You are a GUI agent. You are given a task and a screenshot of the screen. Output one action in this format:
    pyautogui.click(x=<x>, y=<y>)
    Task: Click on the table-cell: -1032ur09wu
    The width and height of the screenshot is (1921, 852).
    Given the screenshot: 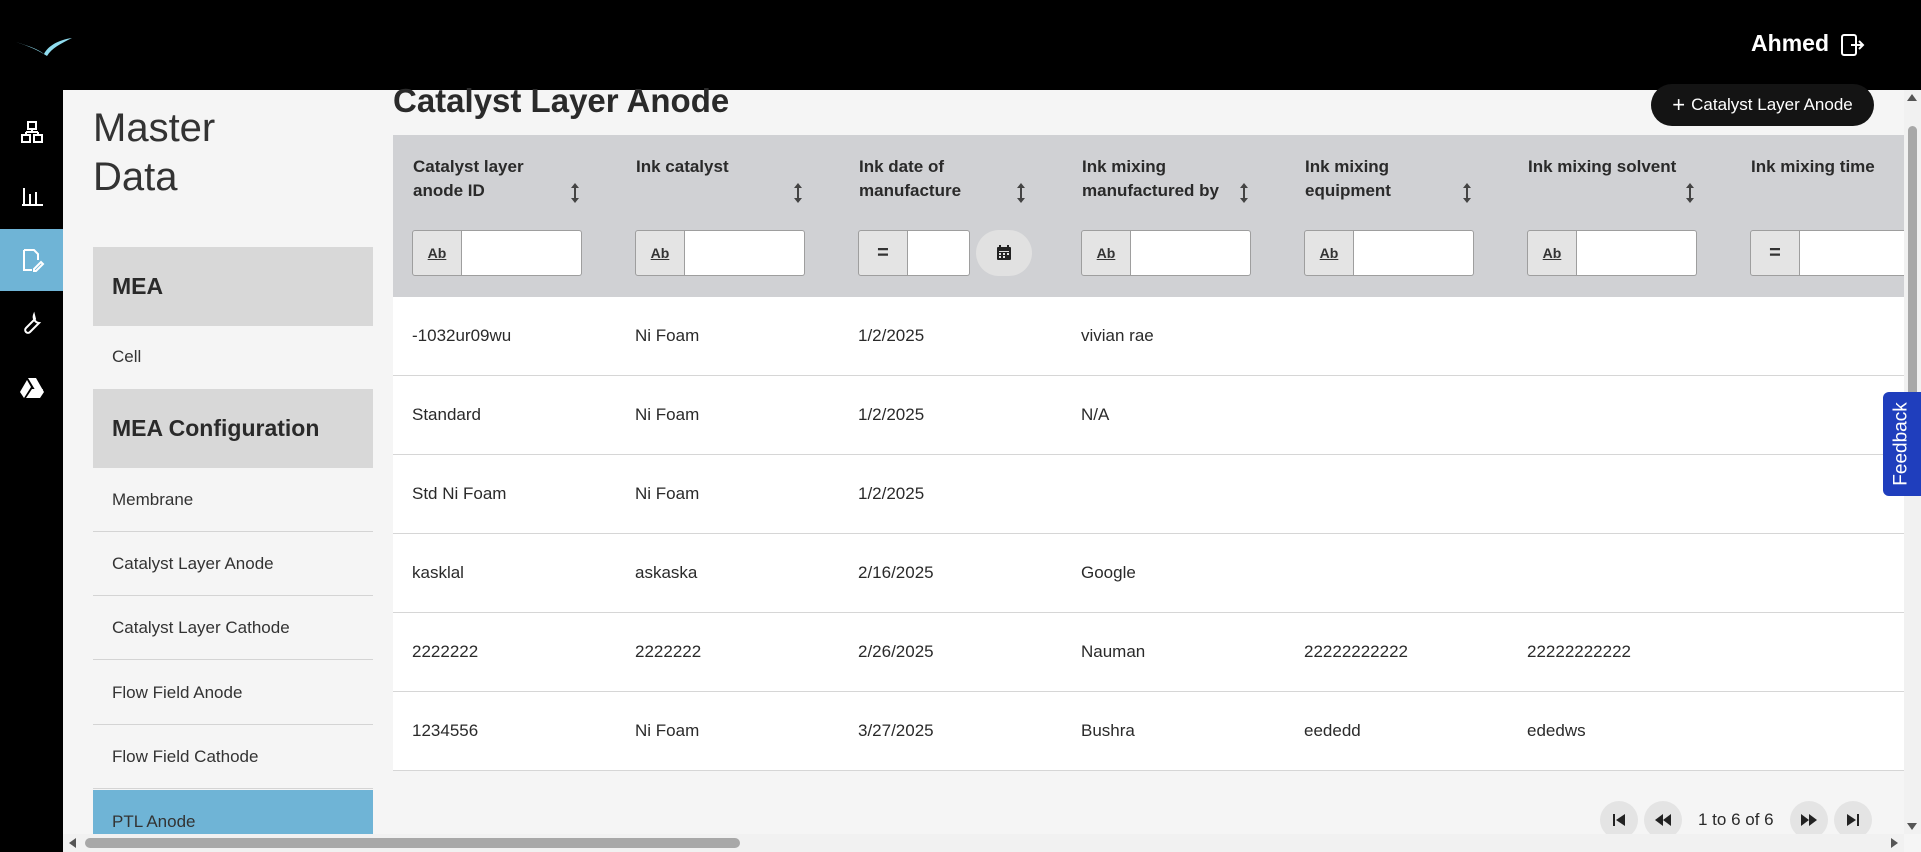 What is the action you would take?
    pyautogui.click(x=462, y=335)
    